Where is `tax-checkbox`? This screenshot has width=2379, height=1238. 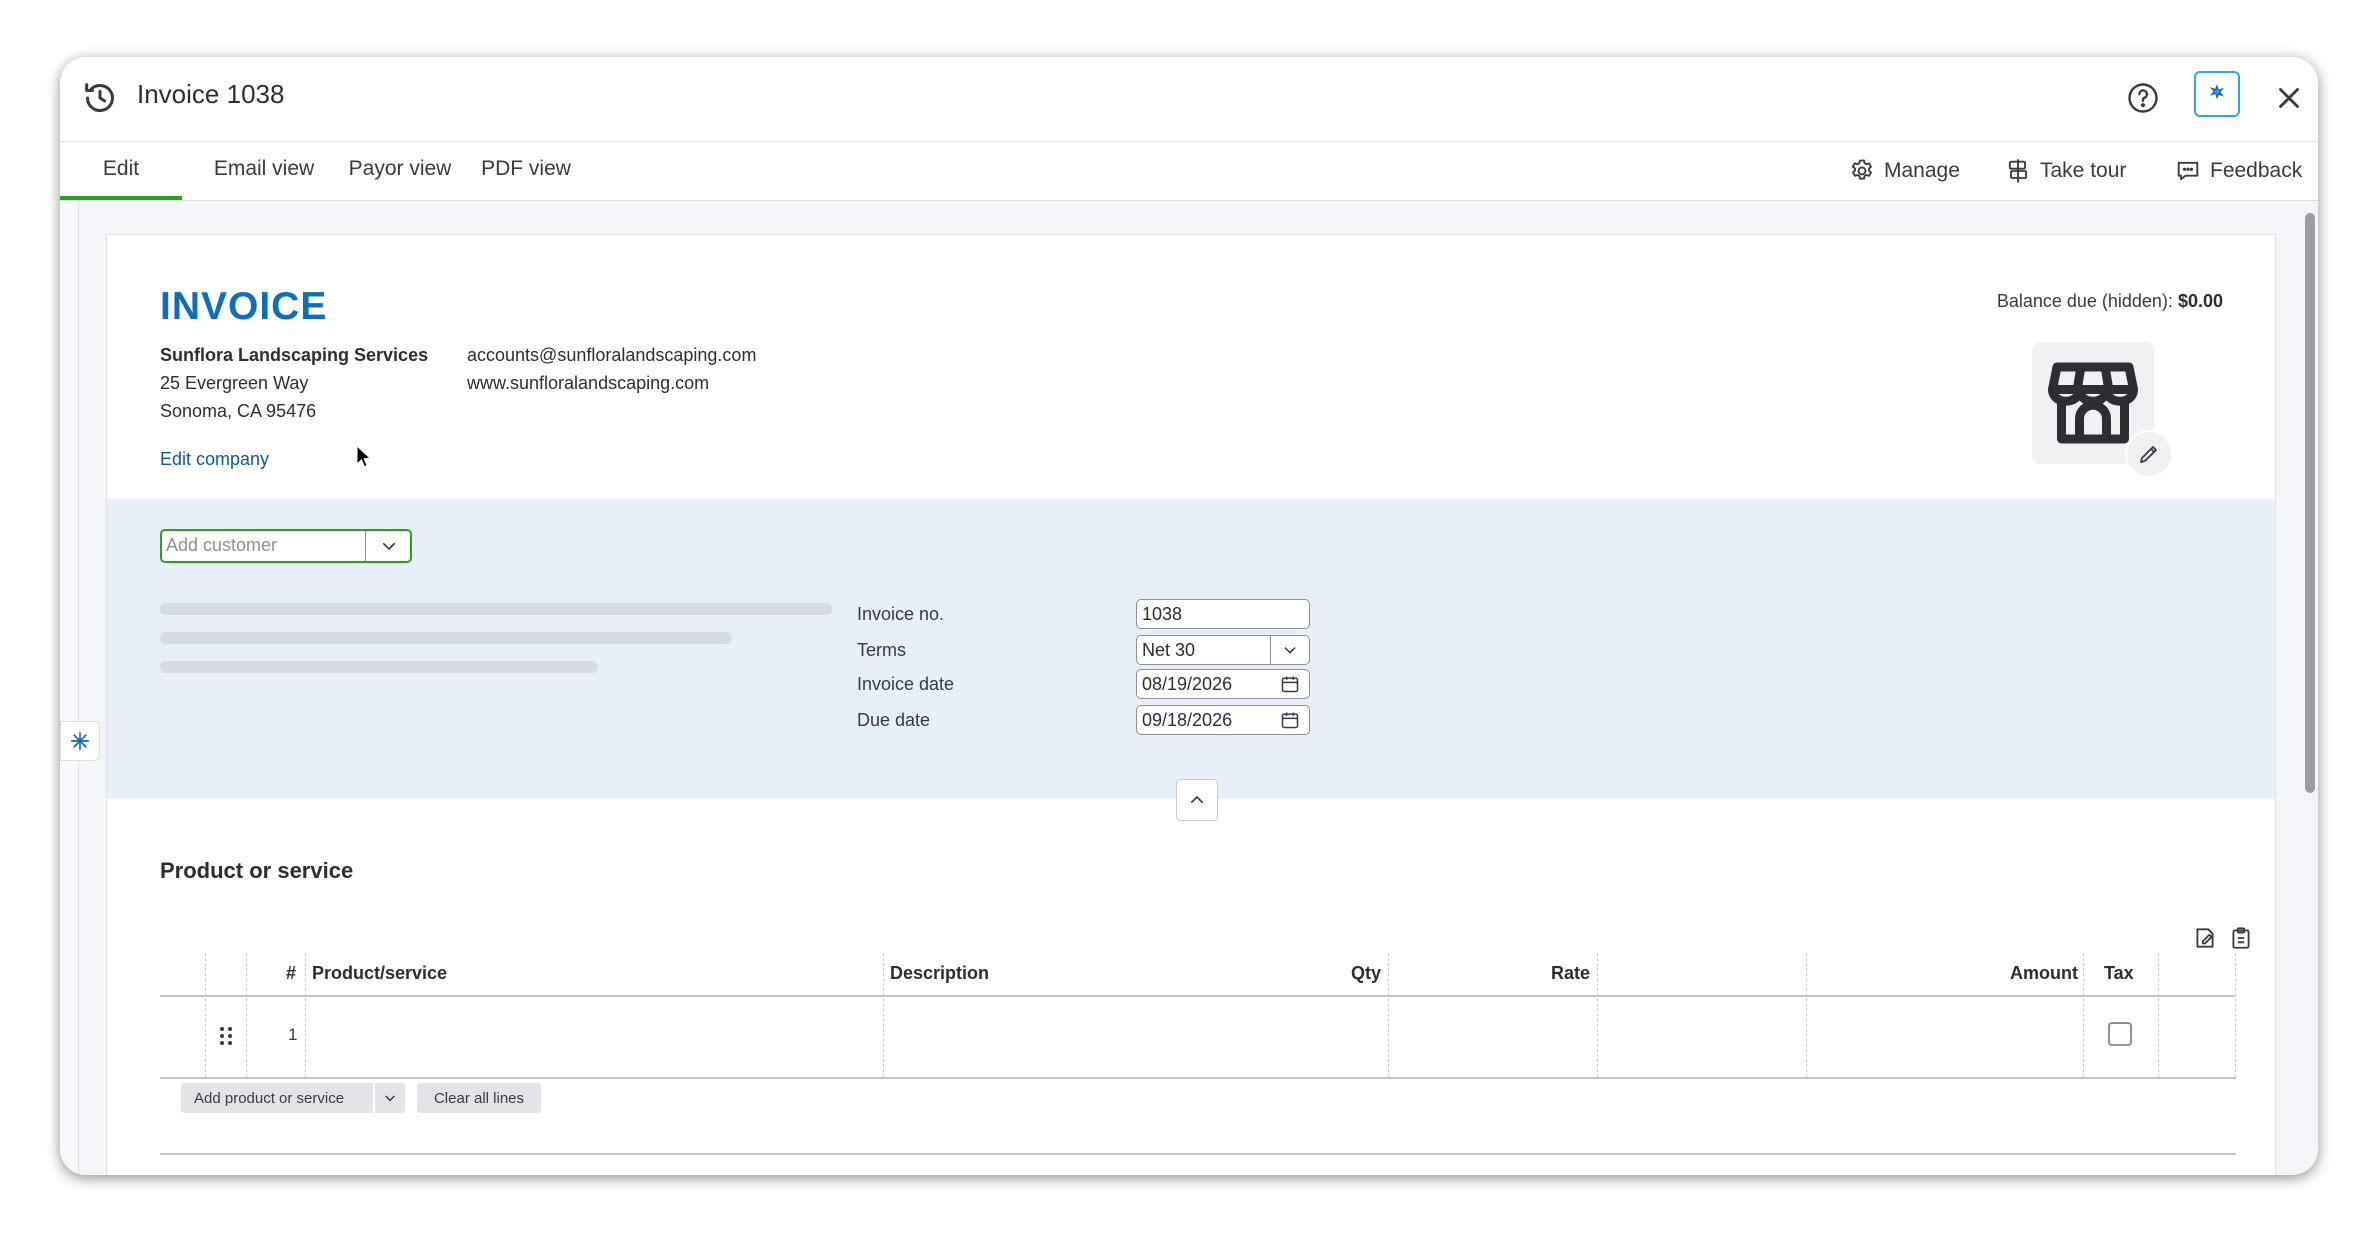 tax-checkbox is located at coordinates (2120, 1034).